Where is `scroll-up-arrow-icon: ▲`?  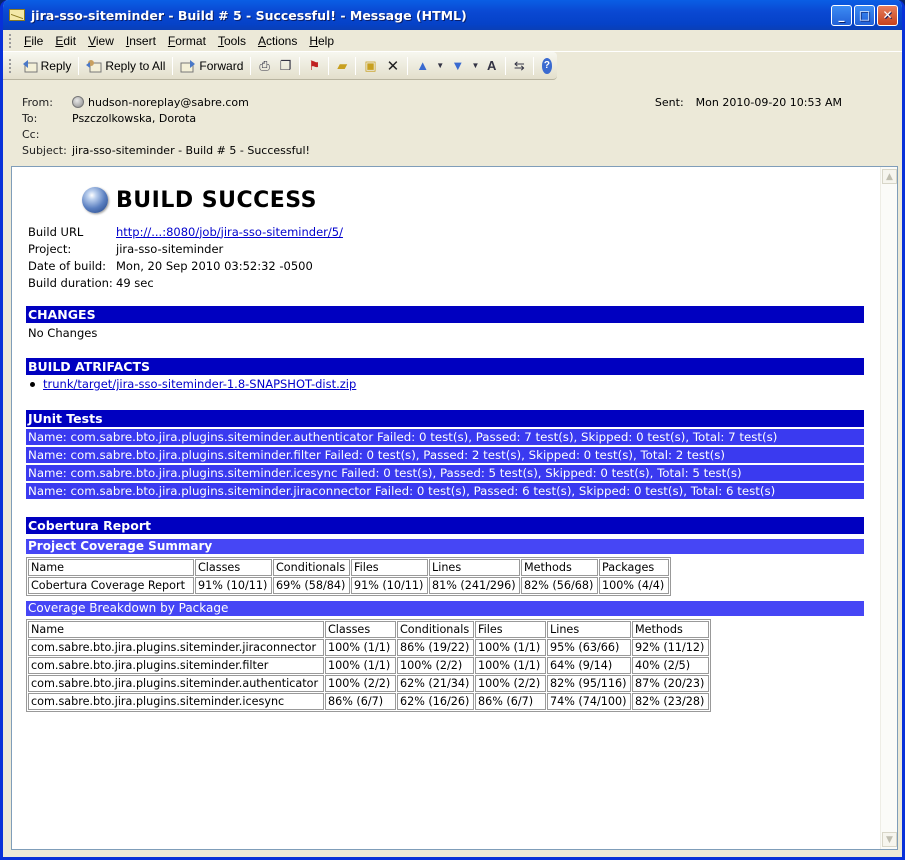 scroll-up-arrow-icon: ▲ is located at coordinates (889, 176).